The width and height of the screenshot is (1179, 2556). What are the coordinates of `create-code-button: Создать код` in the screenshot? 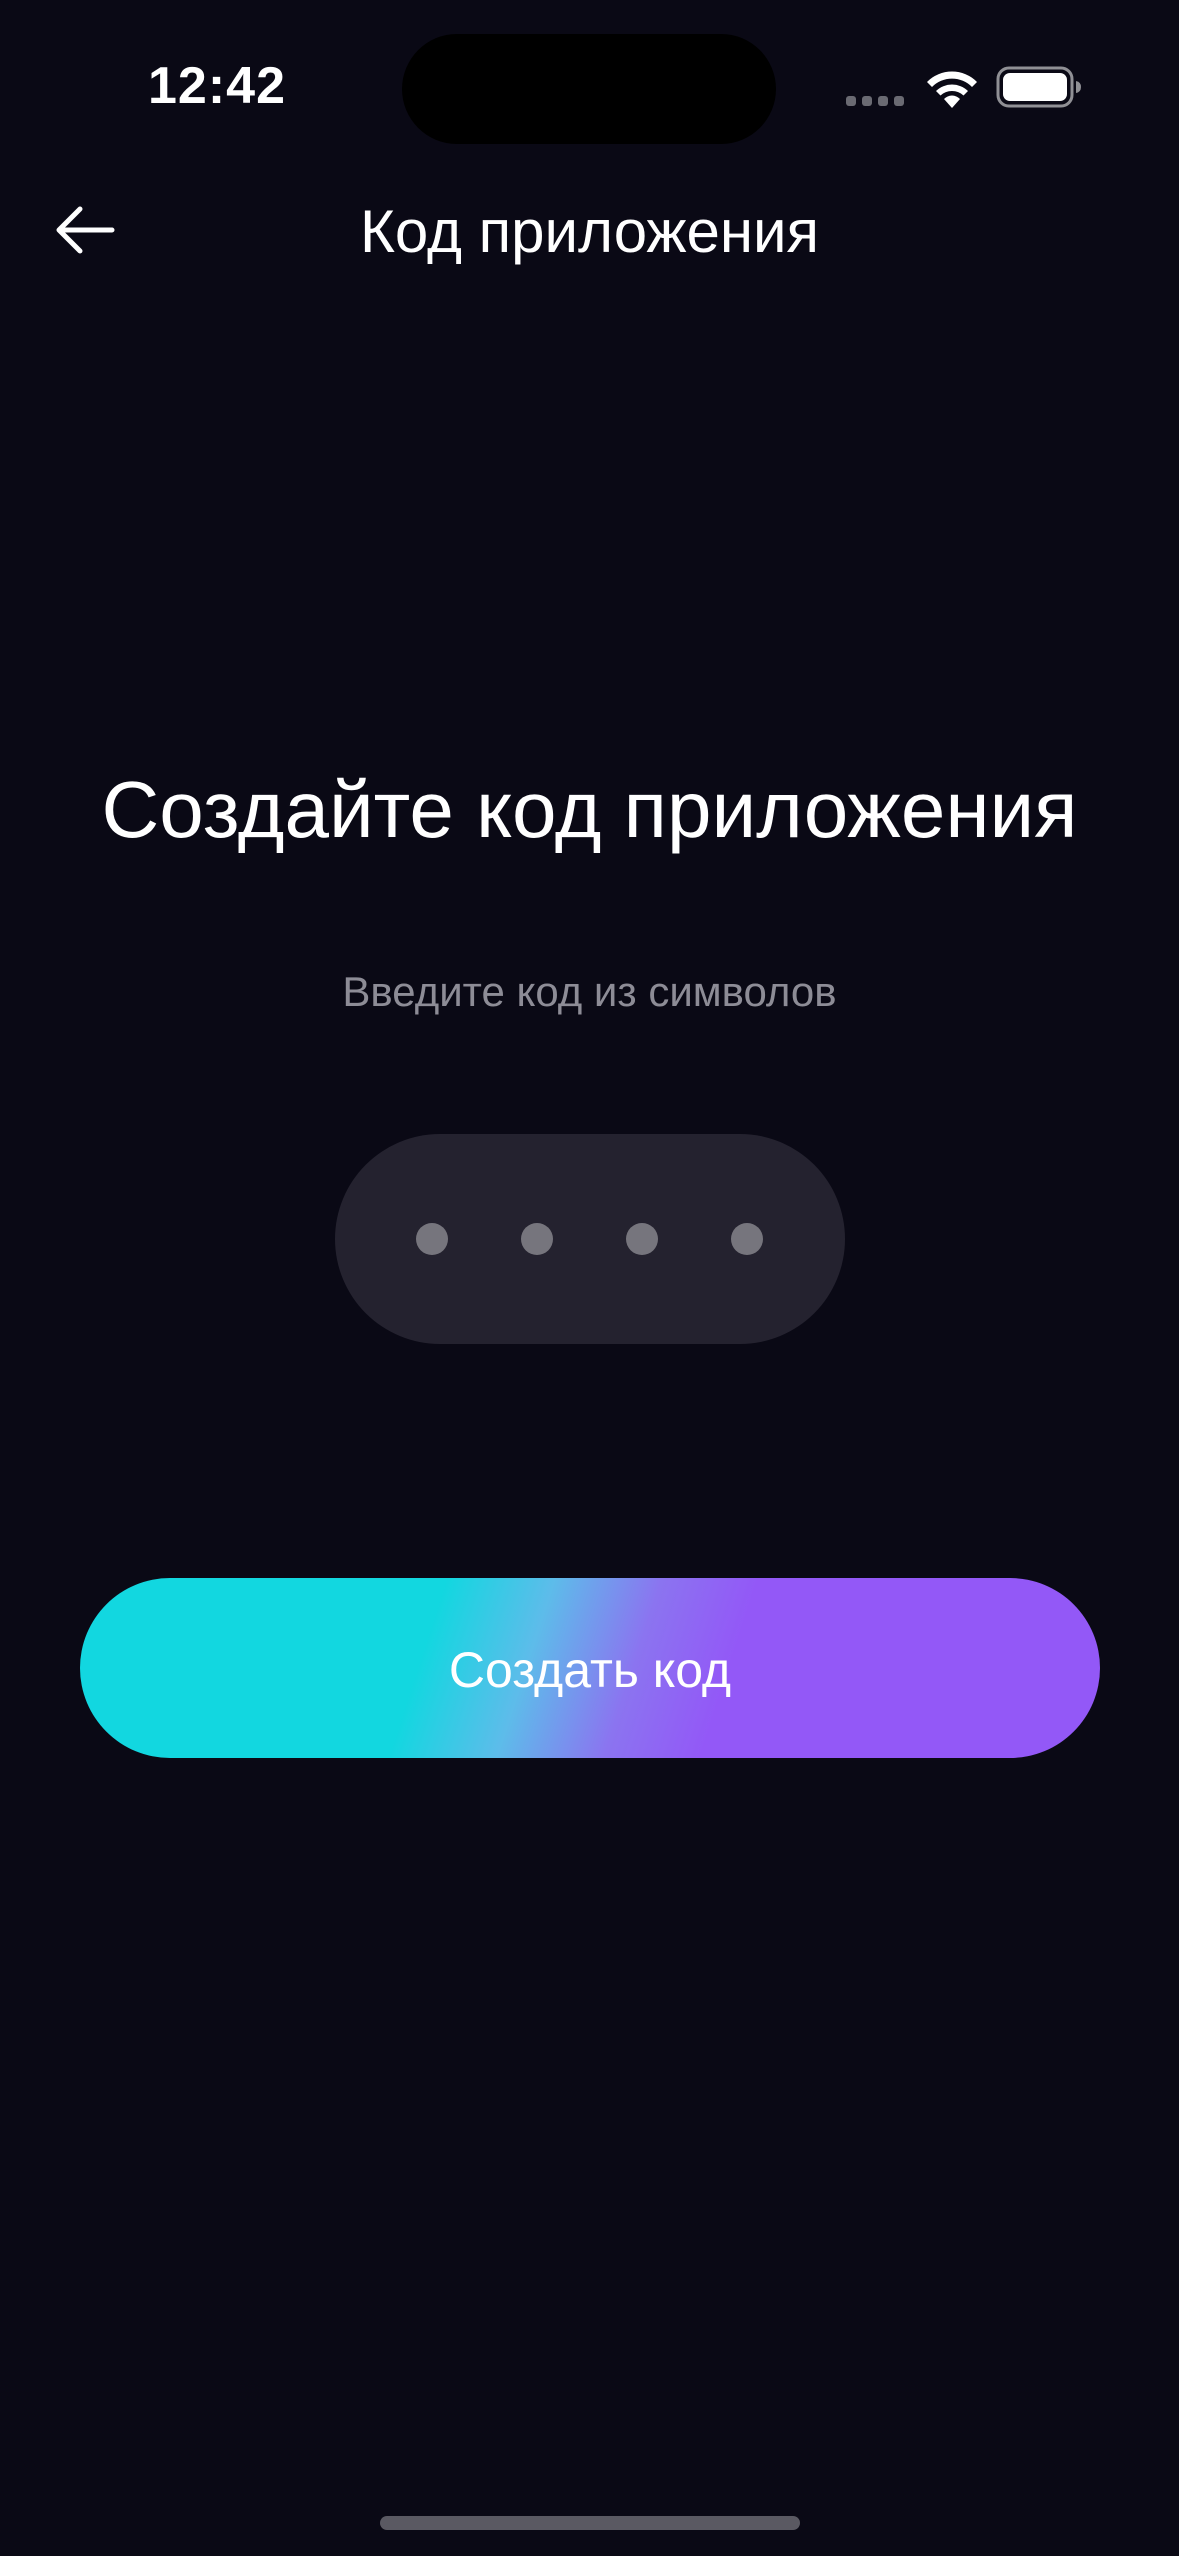 It's located at (590, 1668).